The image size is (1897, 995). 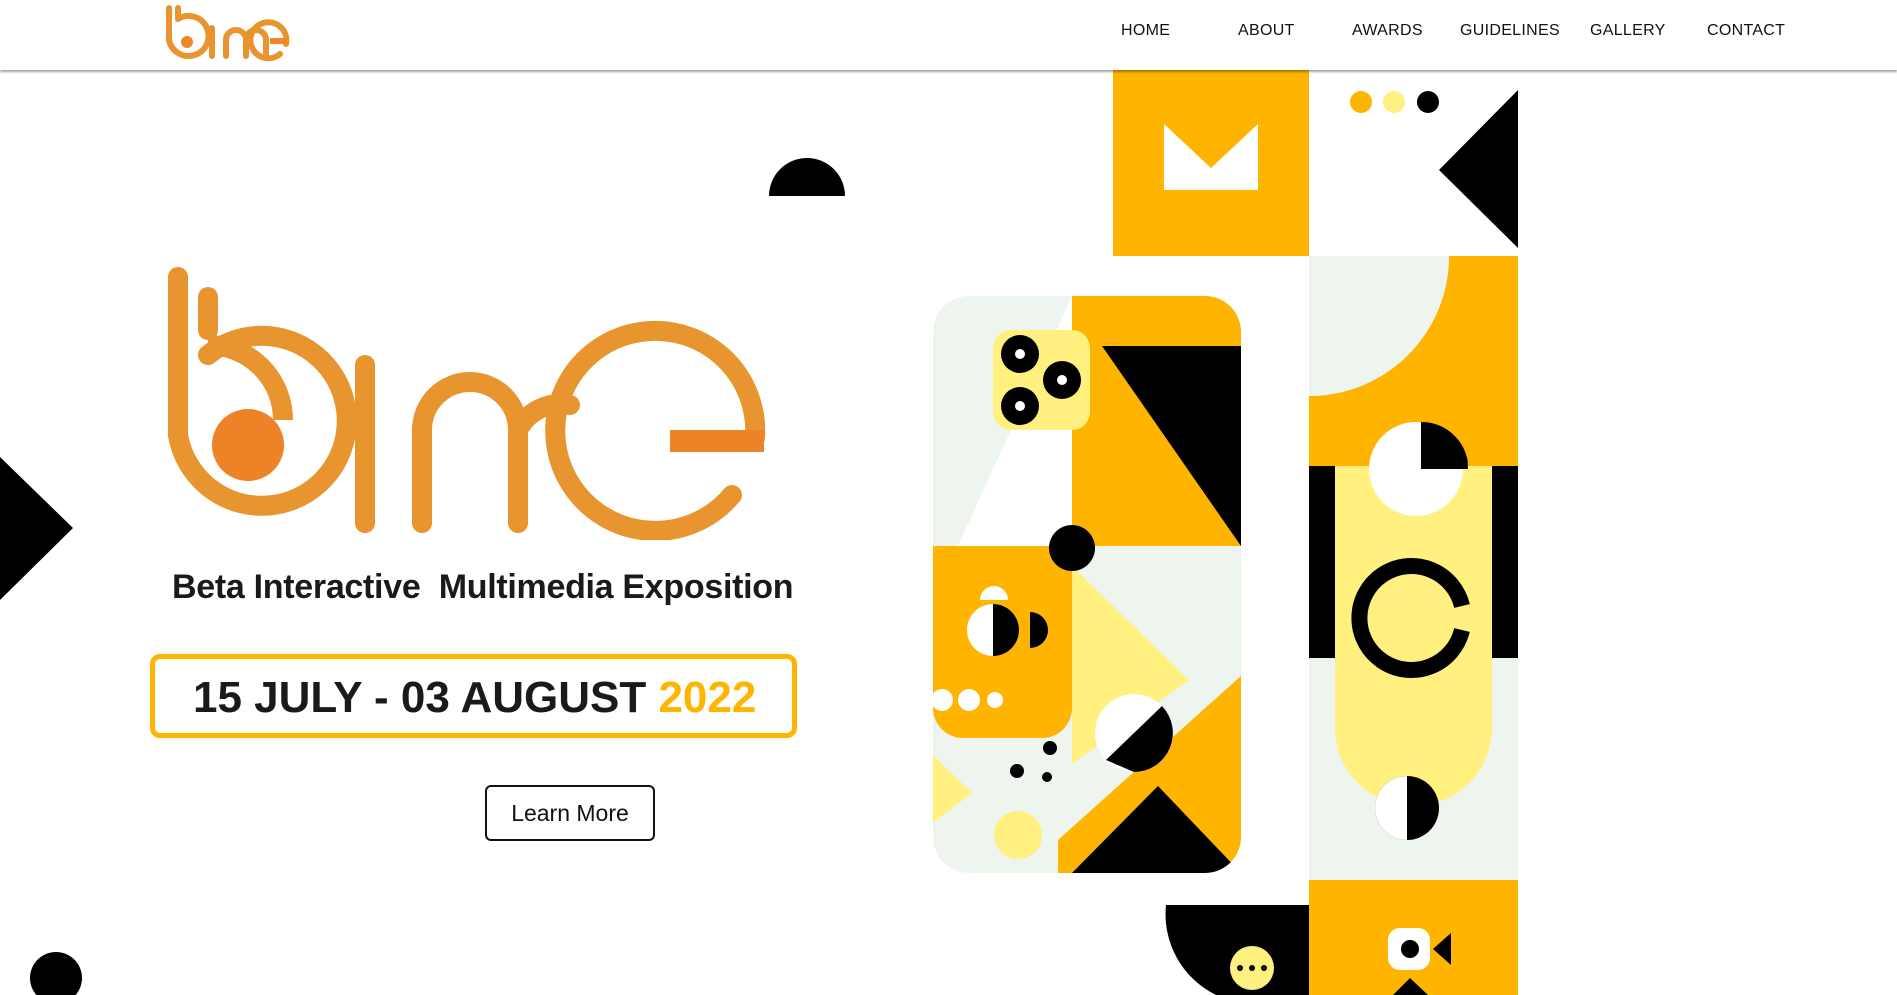 I want to click on semicircle-shape, so click(x=807, y=177).